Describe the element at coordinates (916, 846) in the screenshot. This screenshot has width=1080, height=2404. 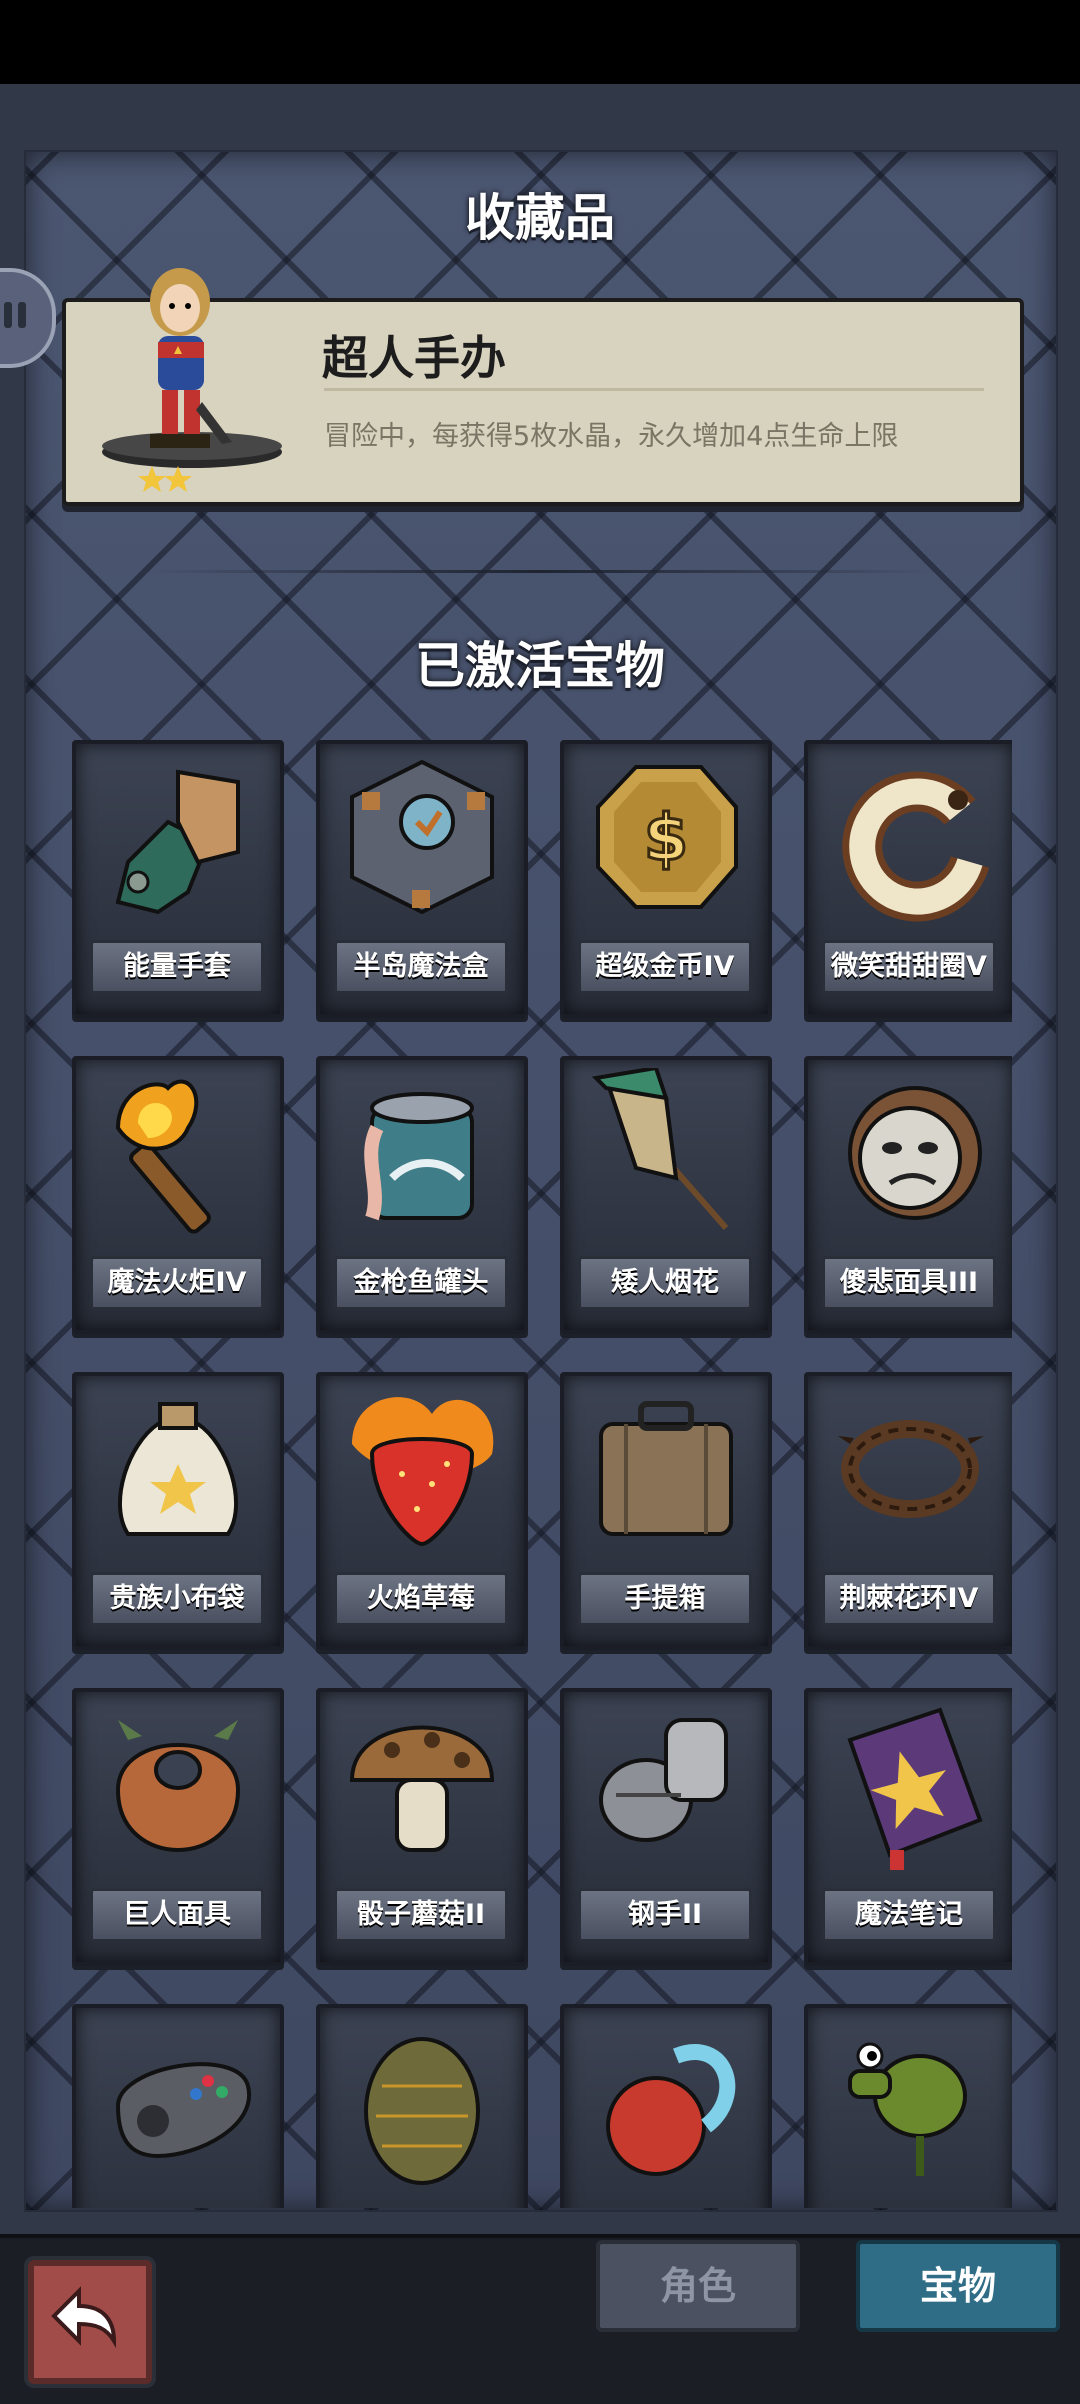
I see `donut-icon` at that location.